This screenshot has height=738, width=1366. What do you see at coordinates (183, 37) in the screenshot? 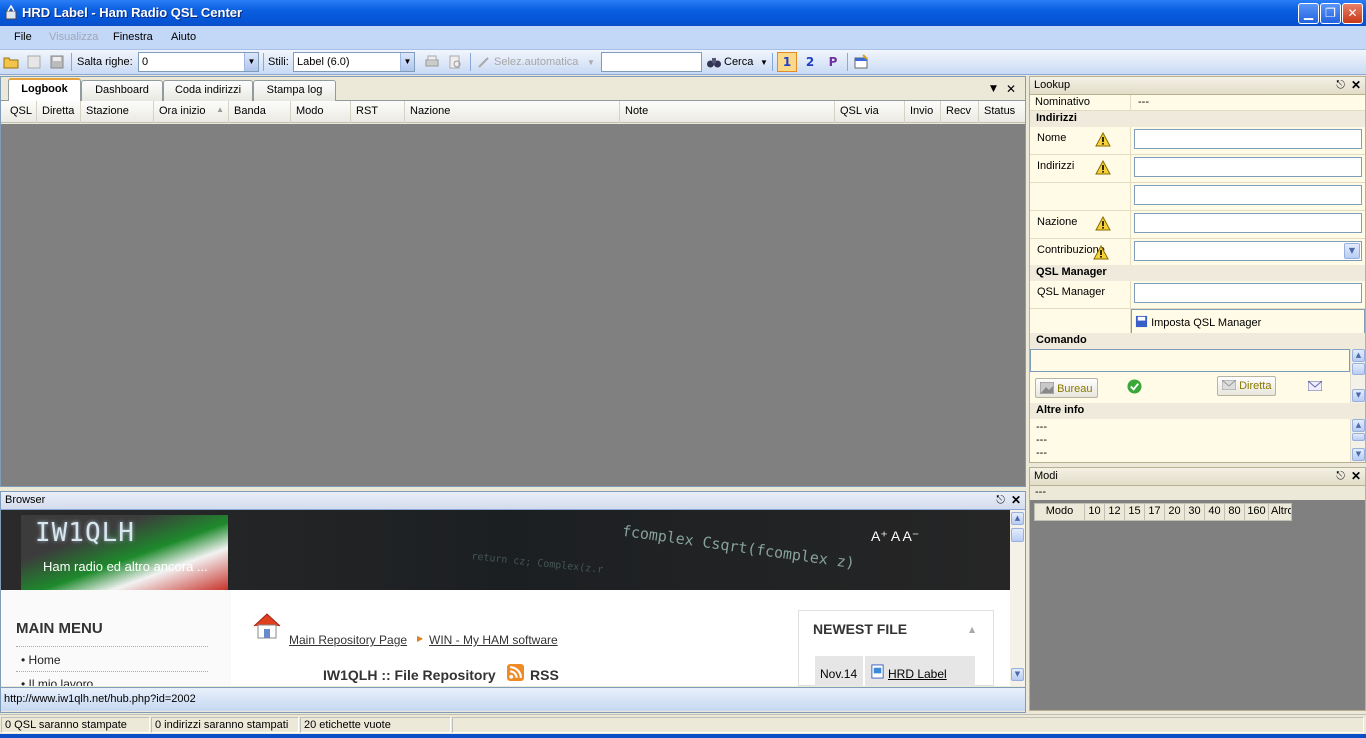
I see `menu-aiuto: Aiuto` at bounding box center [183, 37].